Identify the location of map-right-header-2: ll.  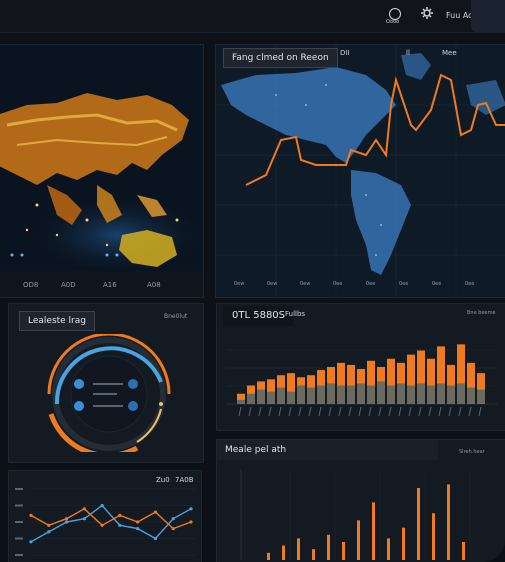
(408, 53).